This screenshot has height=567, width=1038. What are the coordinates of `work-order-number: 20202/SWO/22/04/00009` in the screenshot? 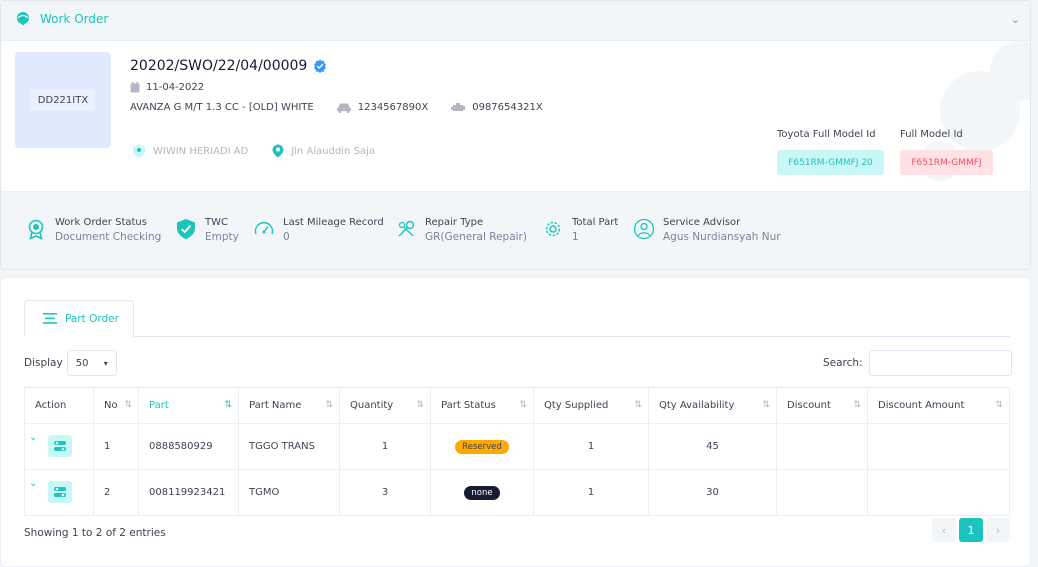 It's located at (228, 66).